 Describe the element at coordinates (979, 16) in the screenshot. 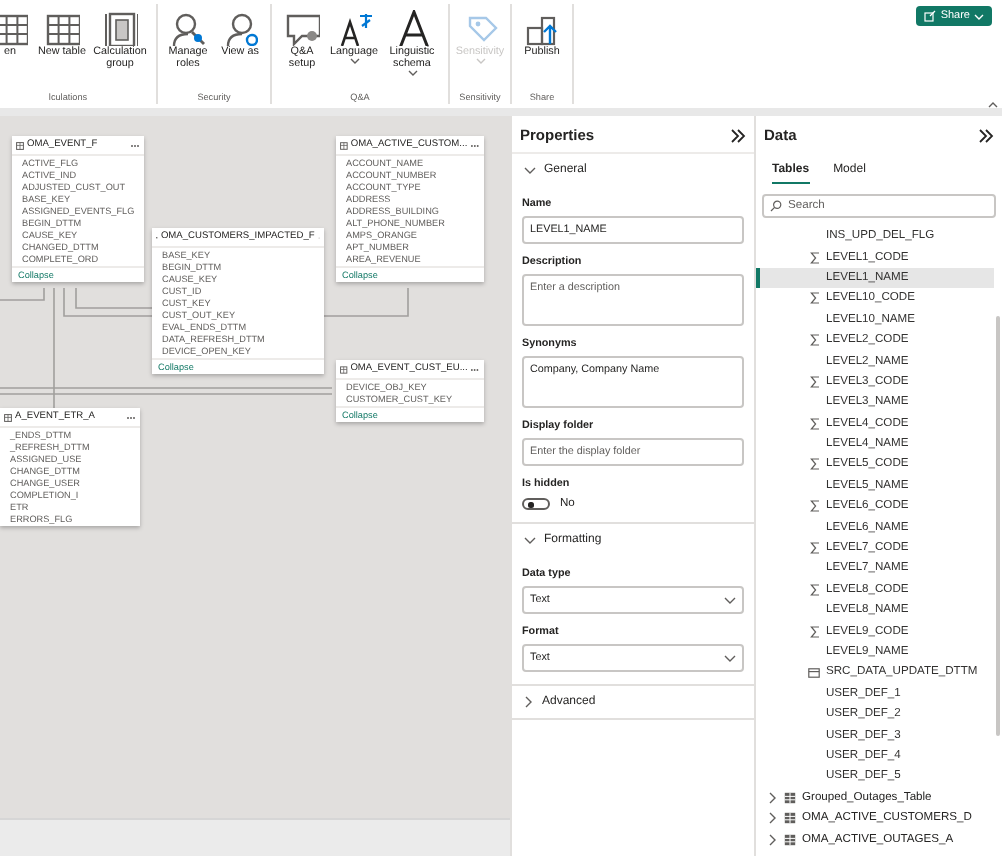

I see `caret-icon` at that location.